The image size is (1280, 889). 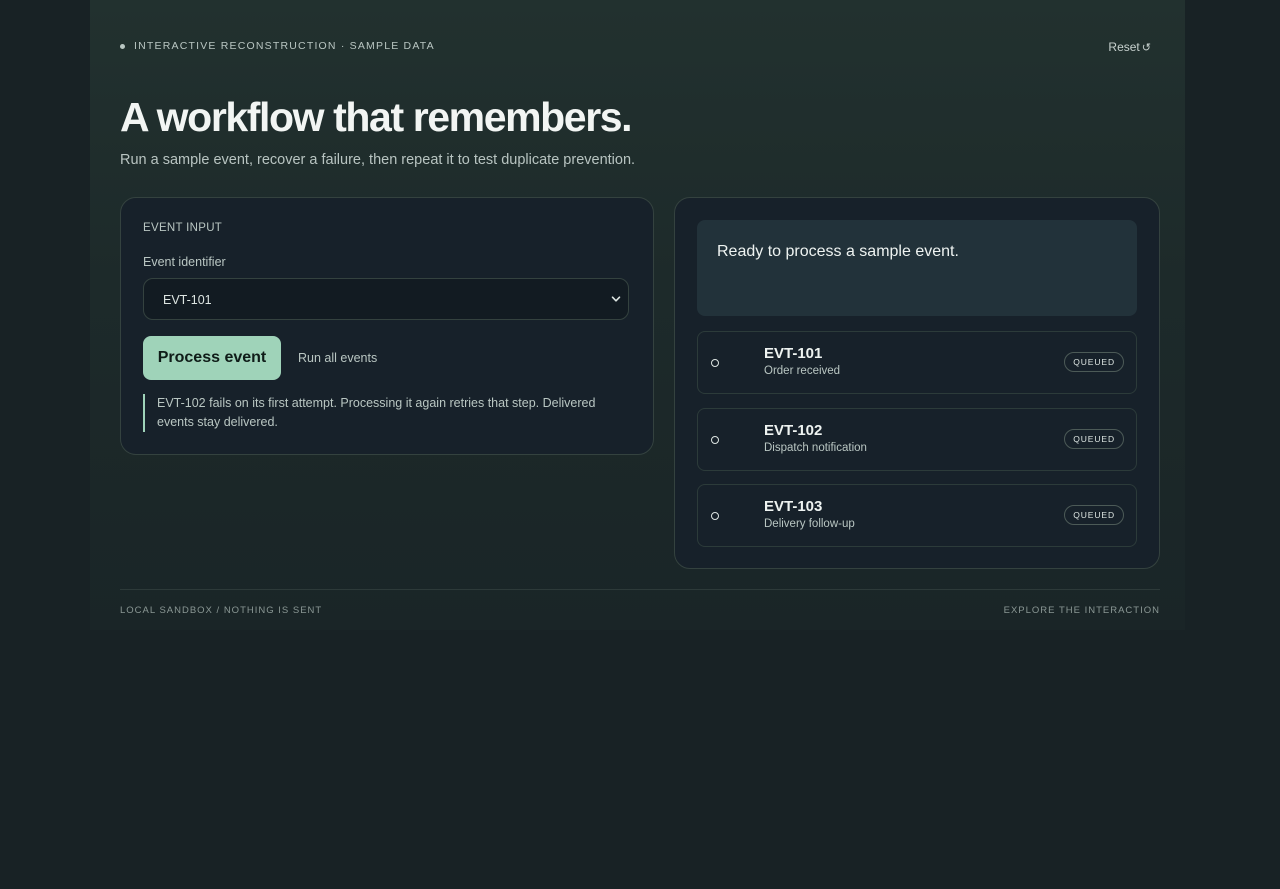 I want to click on run-all-events-button: Run all events, so click(x=337, y=358).